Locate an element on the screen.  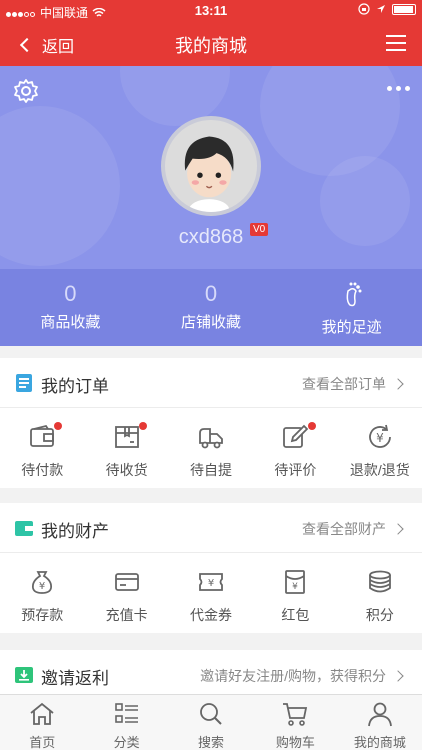
wallet-header-icon is located at coordinates (24, 528).